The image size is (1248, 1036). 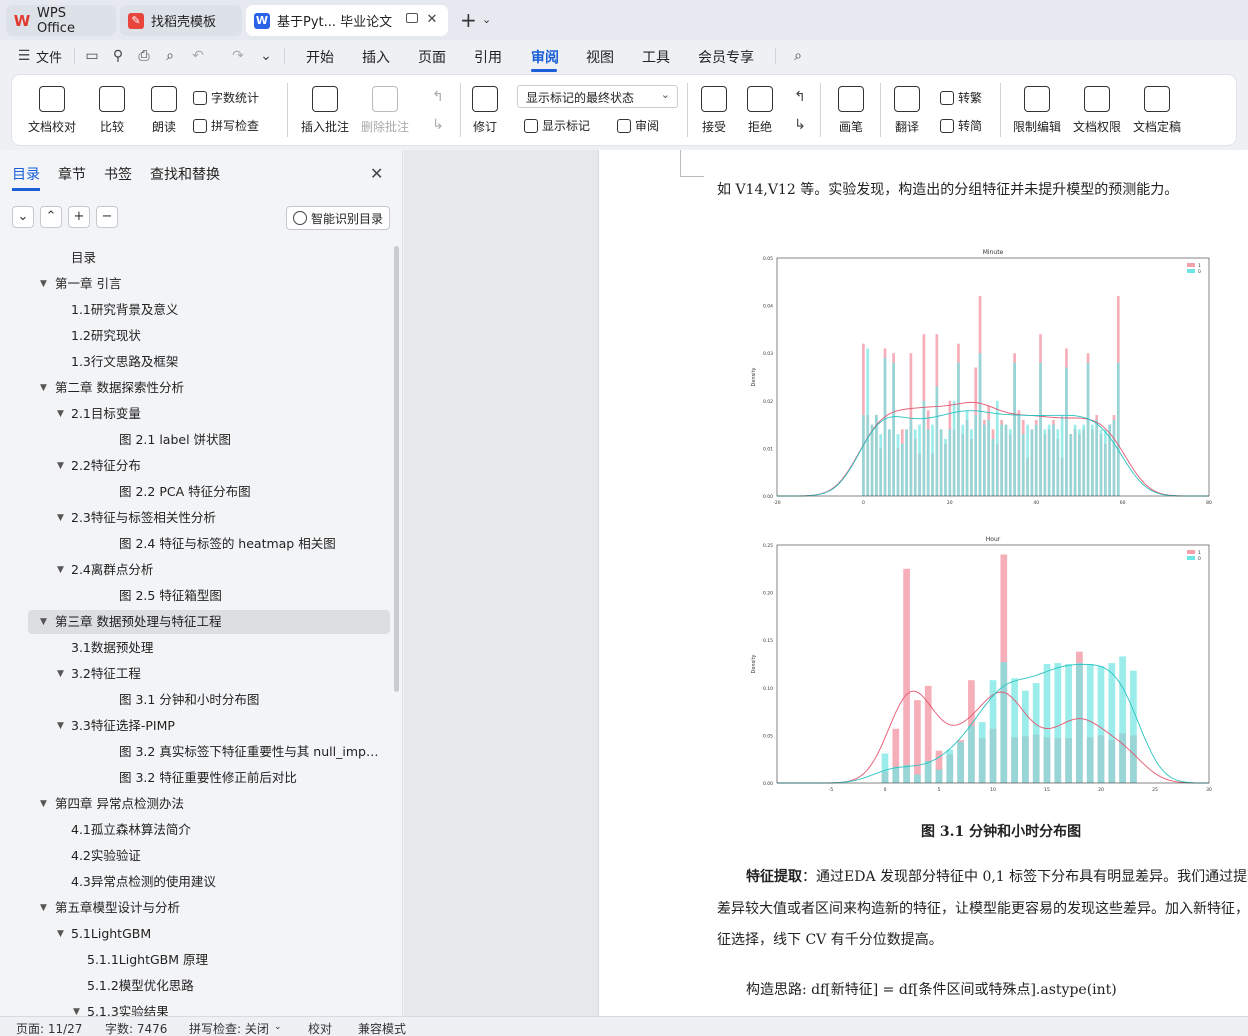 What do you see at coordinates (485, 110) in the screenshot?
I see `revise-button: 修订` at bounding box center [485, 110].